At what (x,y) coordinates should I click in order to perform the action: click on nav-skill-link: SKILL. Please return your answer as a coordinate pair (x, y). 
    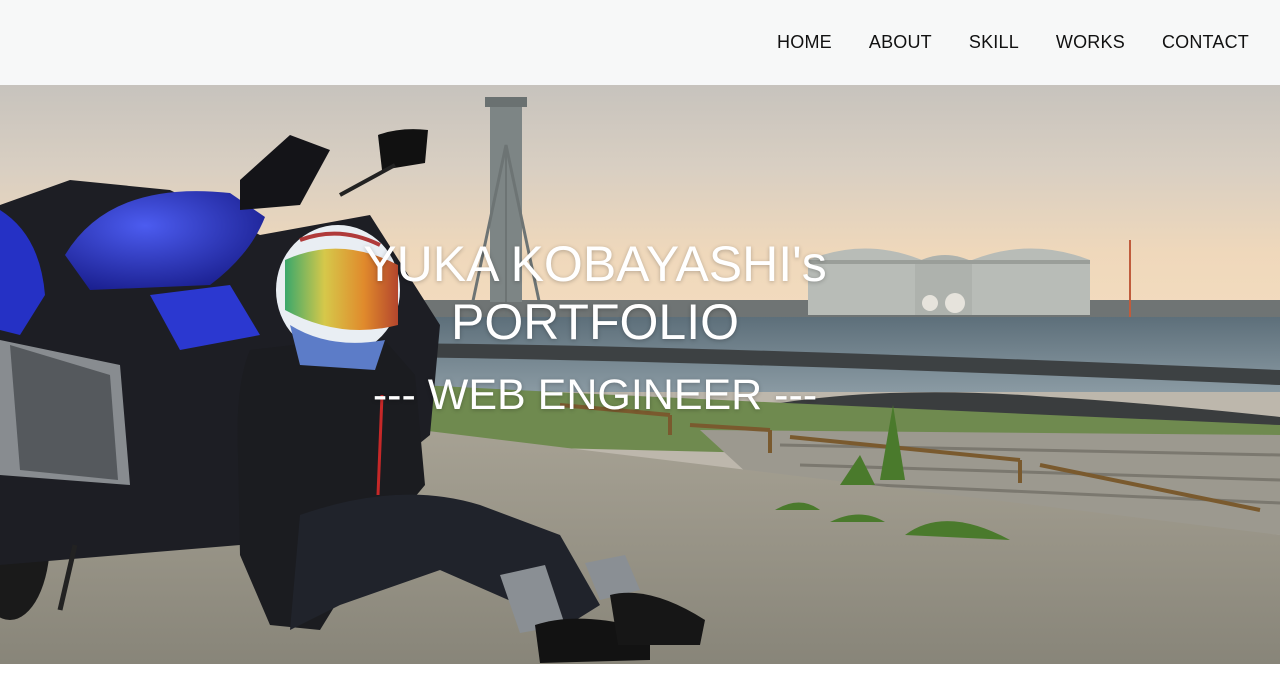
    Looking at the image, I should click on (994, 42).